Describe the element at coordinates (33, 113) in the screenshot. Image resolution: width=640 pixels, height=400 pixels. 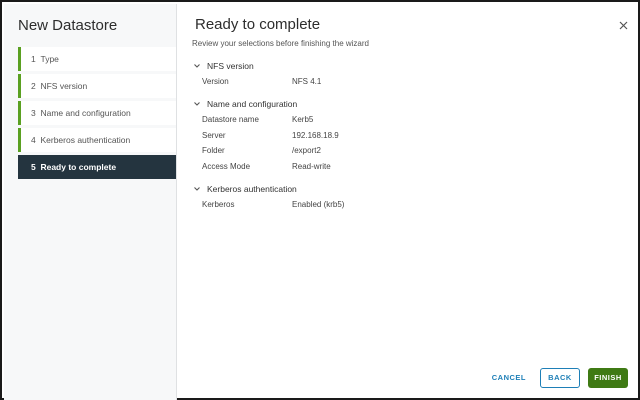
I see `step-number: 3` at that location.